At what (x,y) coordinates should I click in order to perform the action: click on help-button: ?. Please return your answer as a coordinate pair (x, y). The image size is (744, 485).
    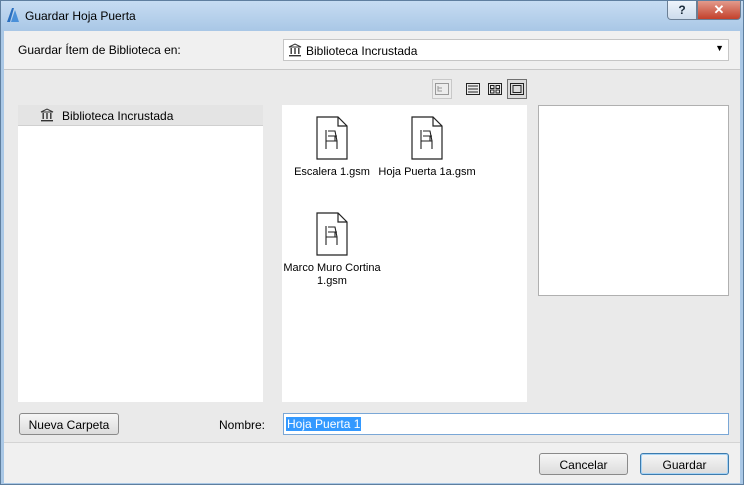
    Looking at the image, I should click on (682, 10).